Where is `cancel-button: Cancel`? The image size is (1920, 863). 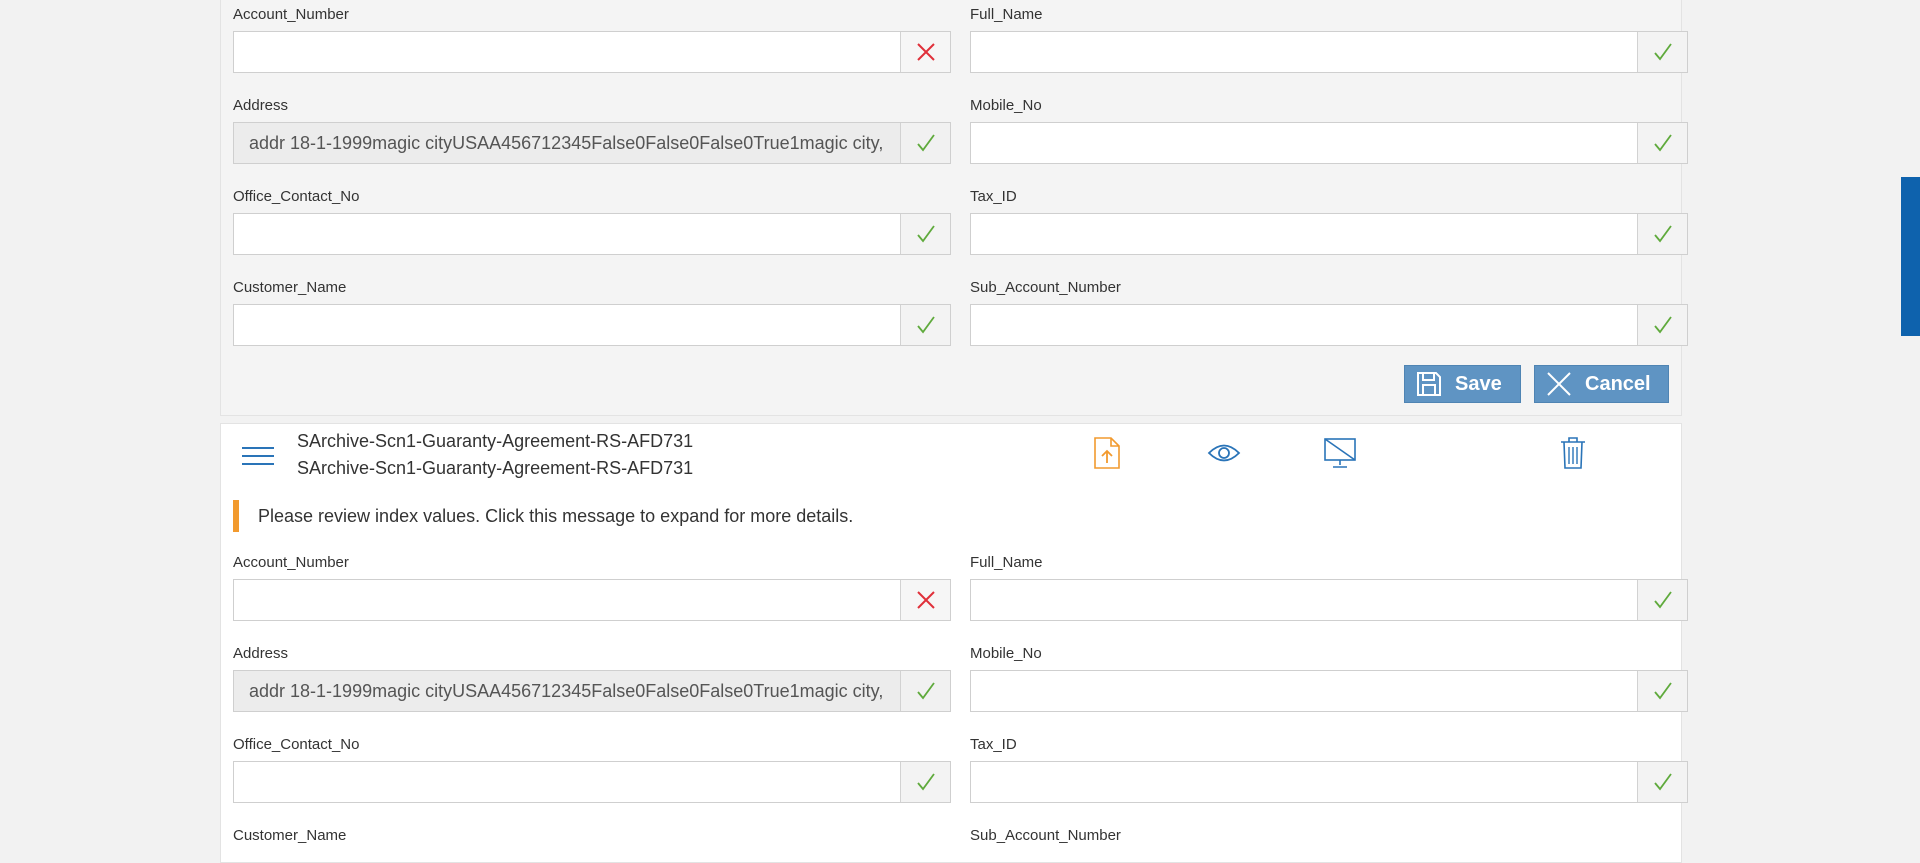
cancel-button: Cancel is located at coordinates (1601, 384).